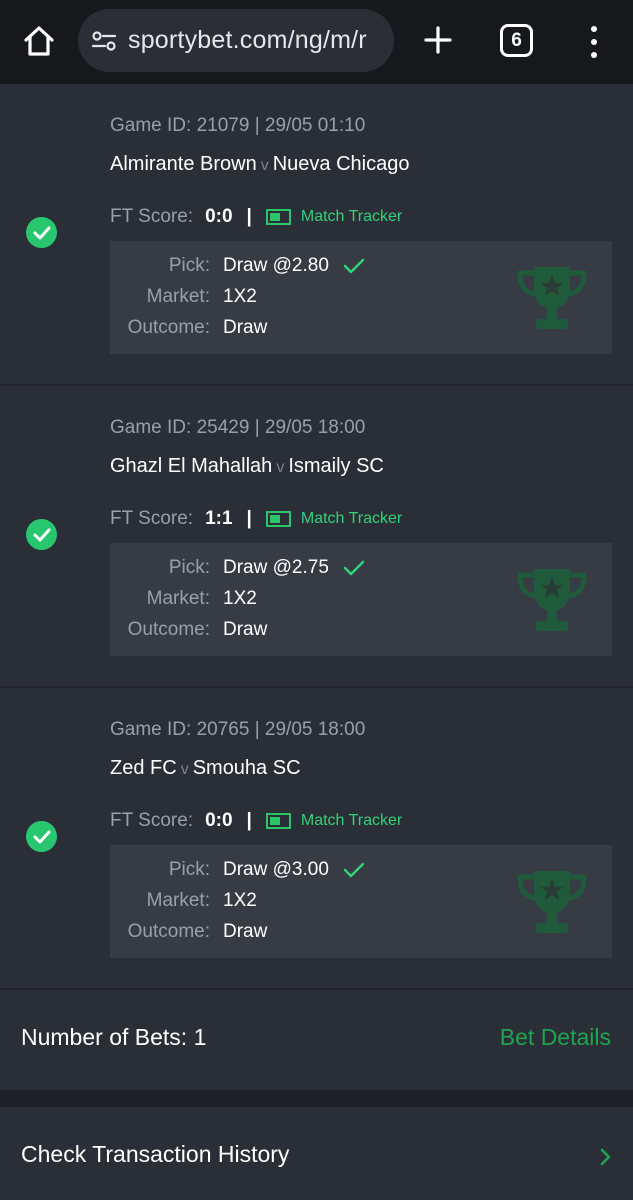 Image resolution: width=633 pixels, height=1200 pixels. What do you see at coordinates (104, 41) in the screenshot?
I see `site-settings-icon` at bounding box center [104, 41].